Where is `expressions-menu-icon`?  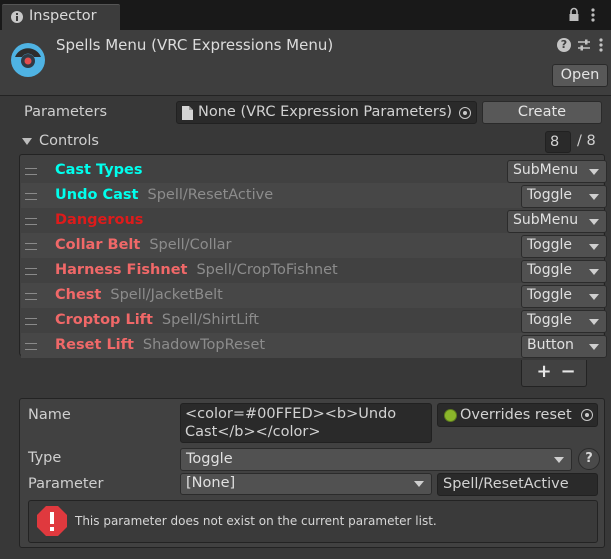 expressions-menu-icon is located at coordinates (28, 60).